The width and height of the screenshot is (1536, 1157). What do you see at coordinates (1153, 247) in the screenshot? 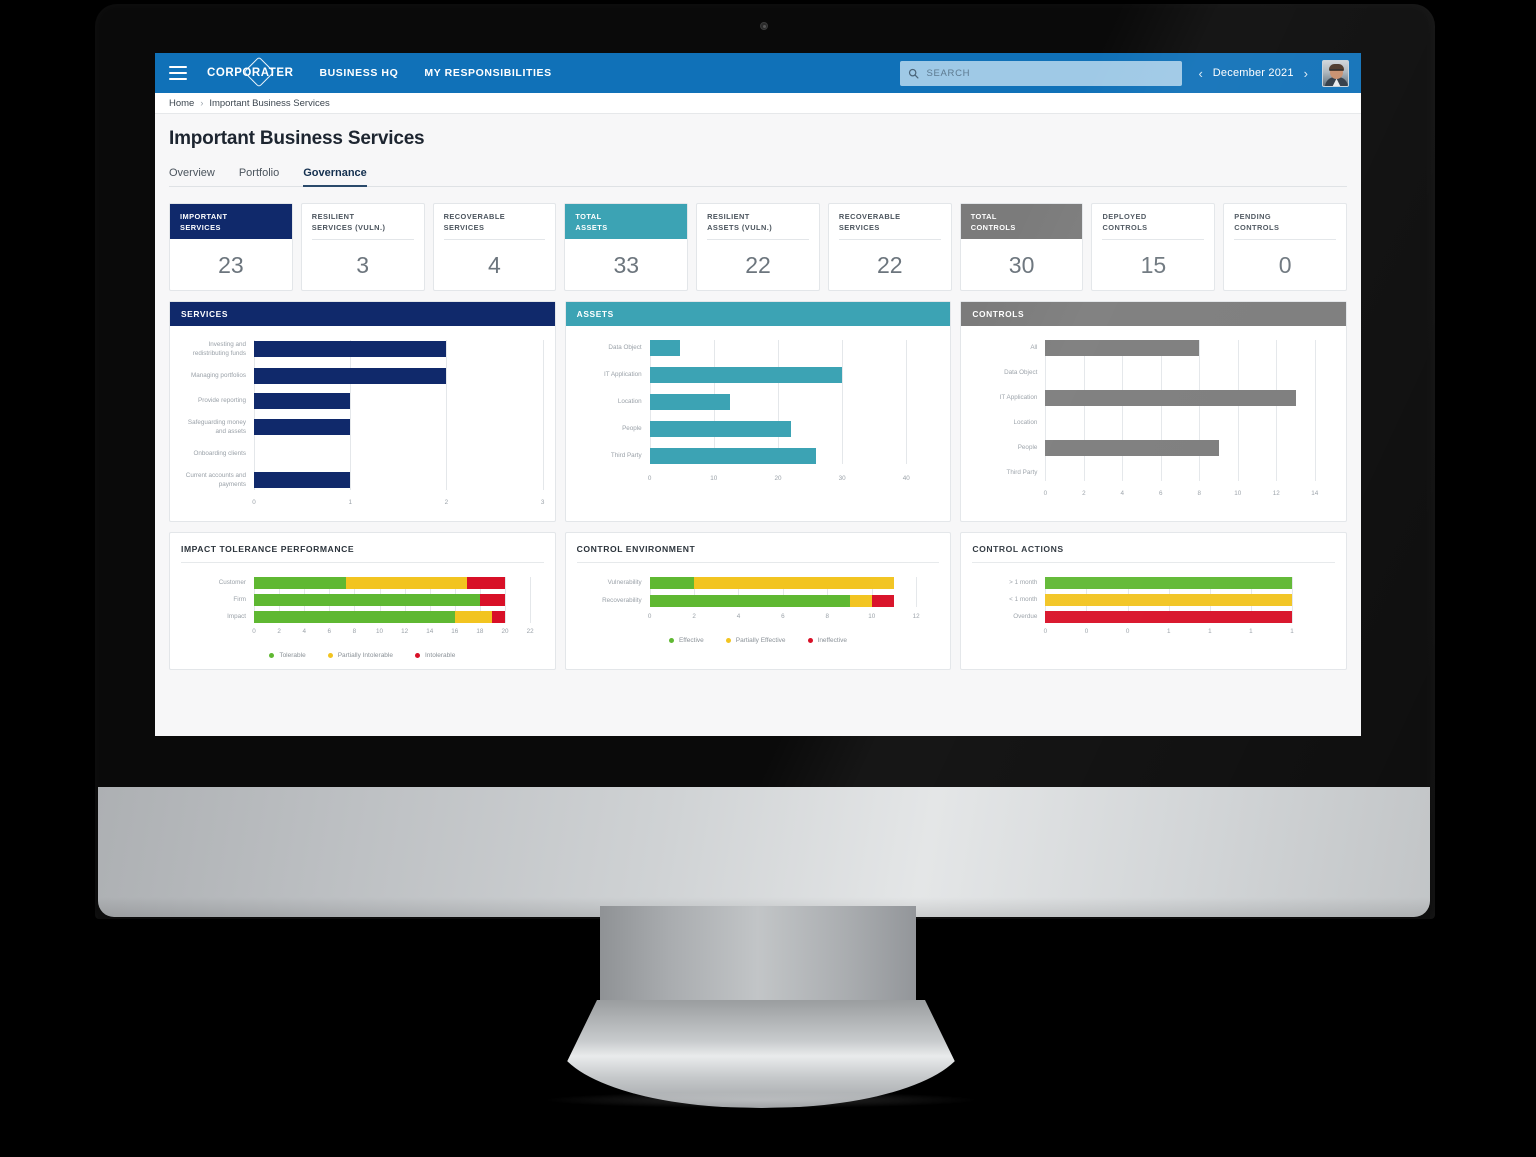
I see `kpi-card: DEPLOYED CONTROLS 15` at bounding box center [1153, 247].